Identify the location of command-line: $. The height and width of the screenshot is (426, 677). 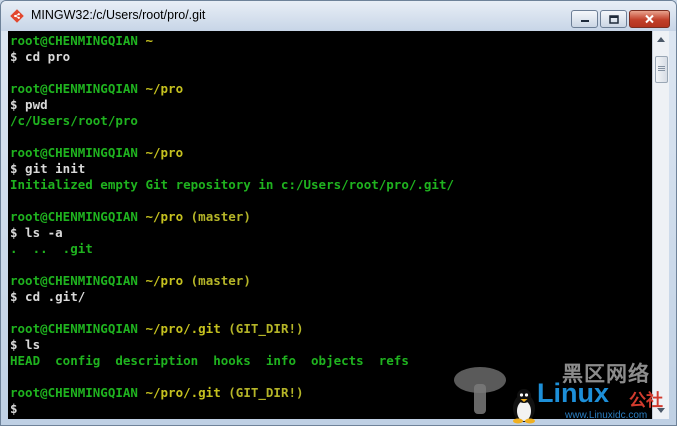
(14, 408).